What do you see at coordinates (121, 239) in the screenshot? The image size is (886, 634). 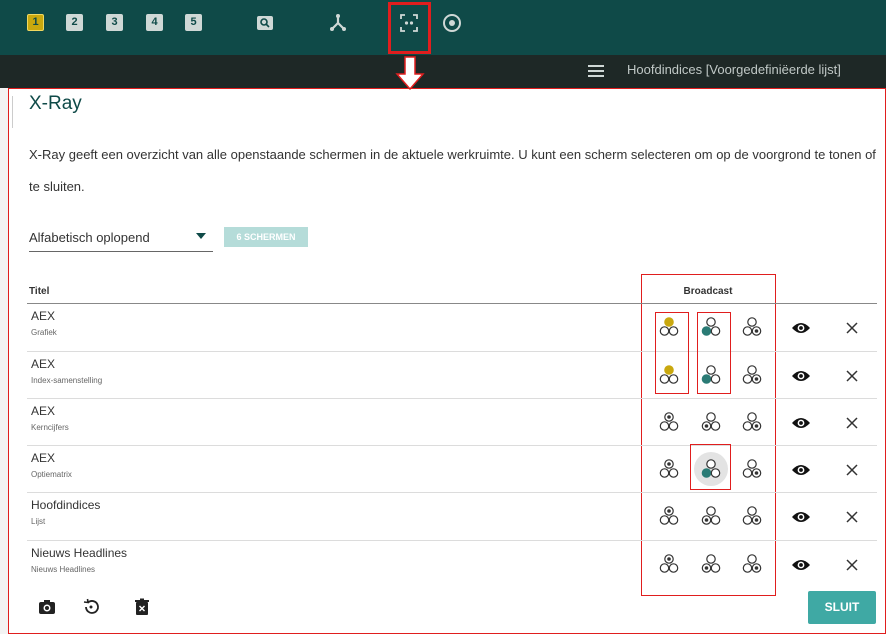 I see `sort-select: Alfabetisch oplopend` at bounding box center [121, 239].